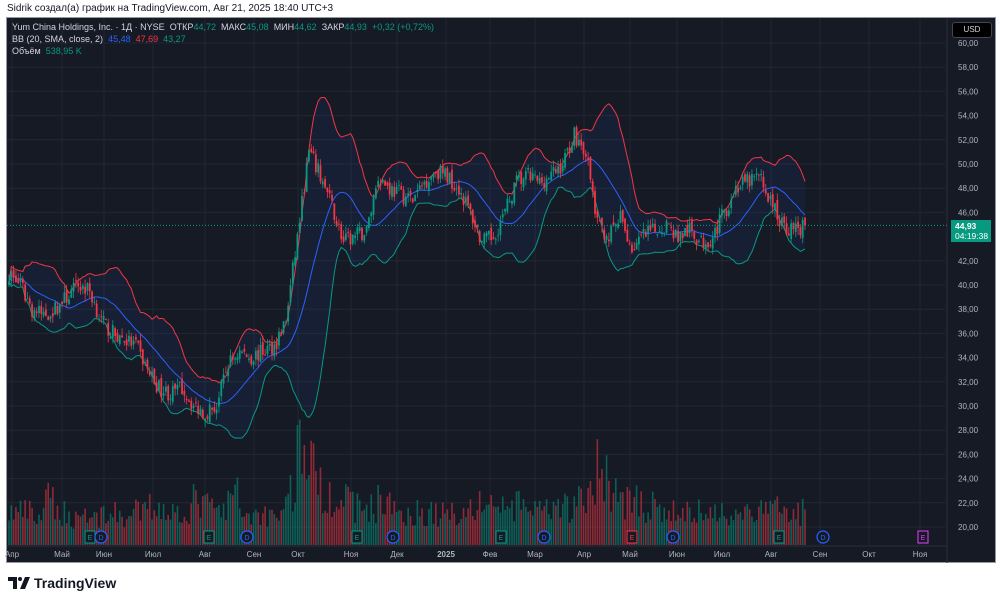 This screenshot has width=1000, height=603. Describe the element at coordinates (968, 358) in the screenshot. I see `price-tick: 34,00` at that location.